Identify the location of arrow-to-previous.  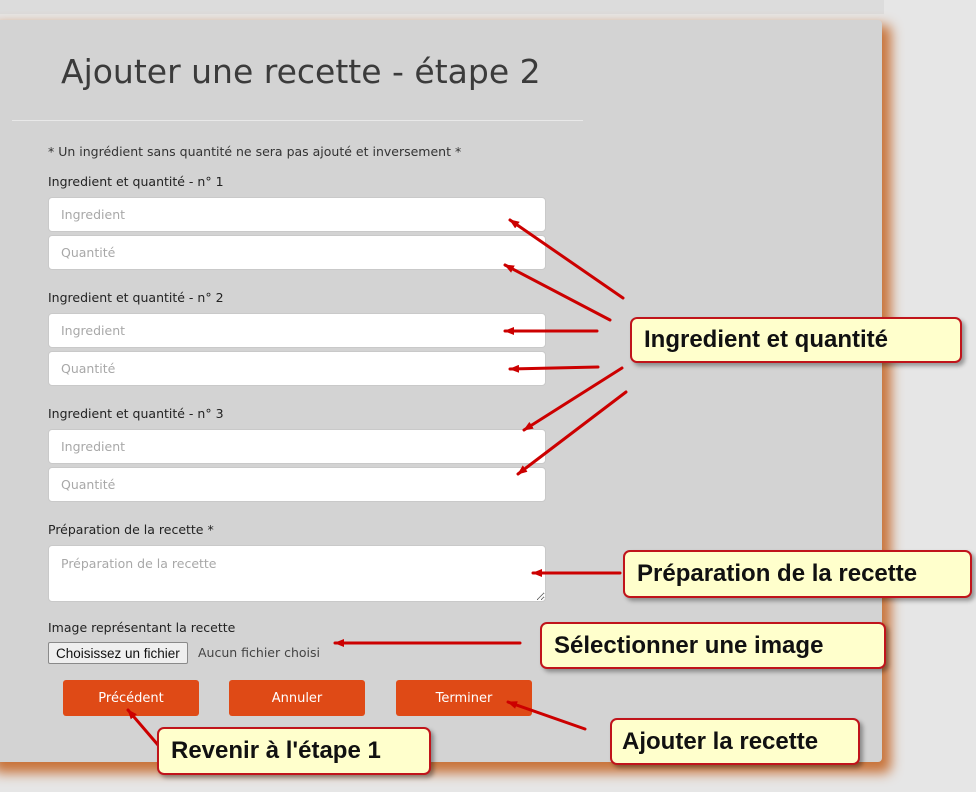
(143, 727).